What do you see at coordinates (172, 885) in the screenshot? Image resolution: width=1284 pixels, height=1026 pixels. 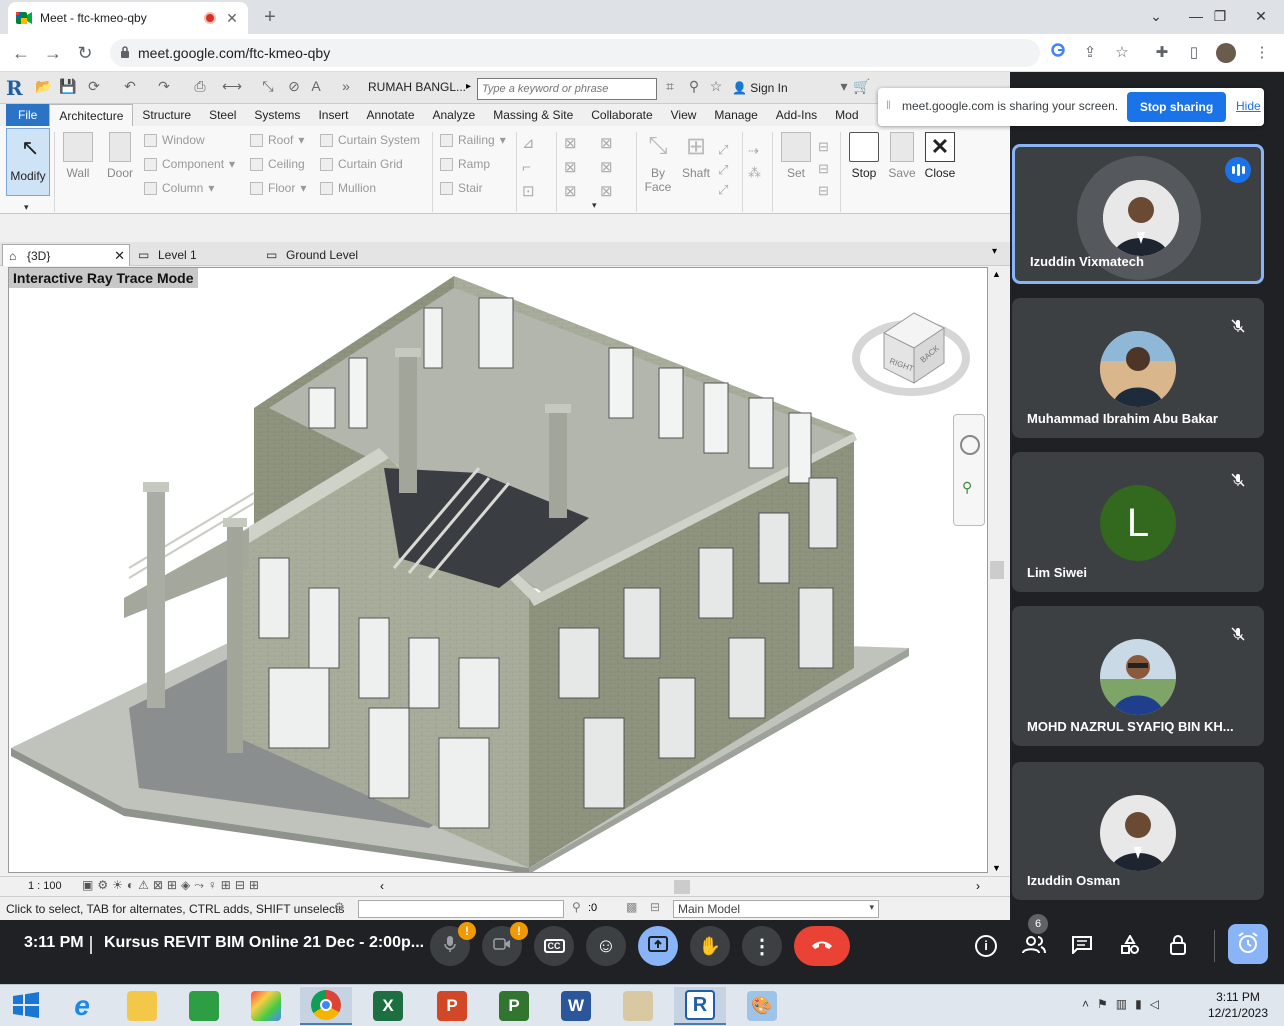 I see `view-control-icons: ▣⚙☀◐⚠⊠⊞◈⤳♀⊞⊟⊞` at bounding box center [172, 885].